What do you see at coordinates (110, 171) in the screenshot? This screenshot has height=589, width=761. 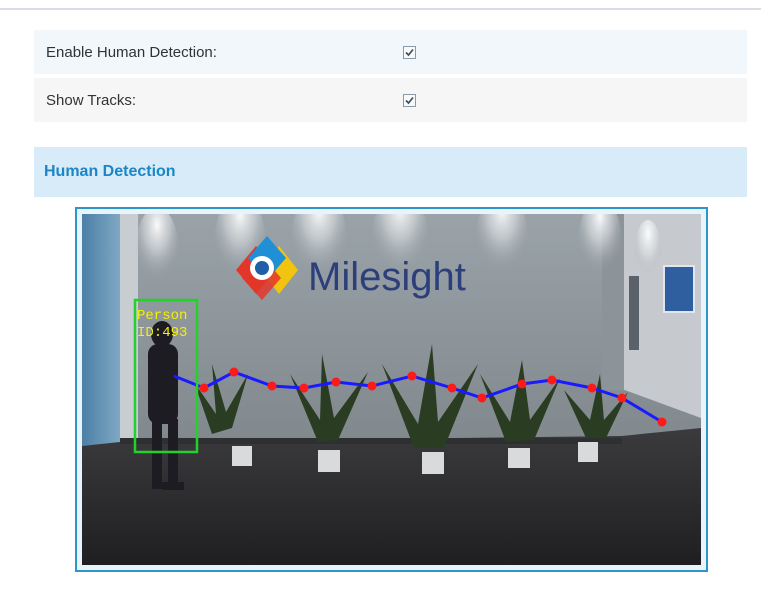 I see `section-title: Human Detection` at bounding box center [110, 171].